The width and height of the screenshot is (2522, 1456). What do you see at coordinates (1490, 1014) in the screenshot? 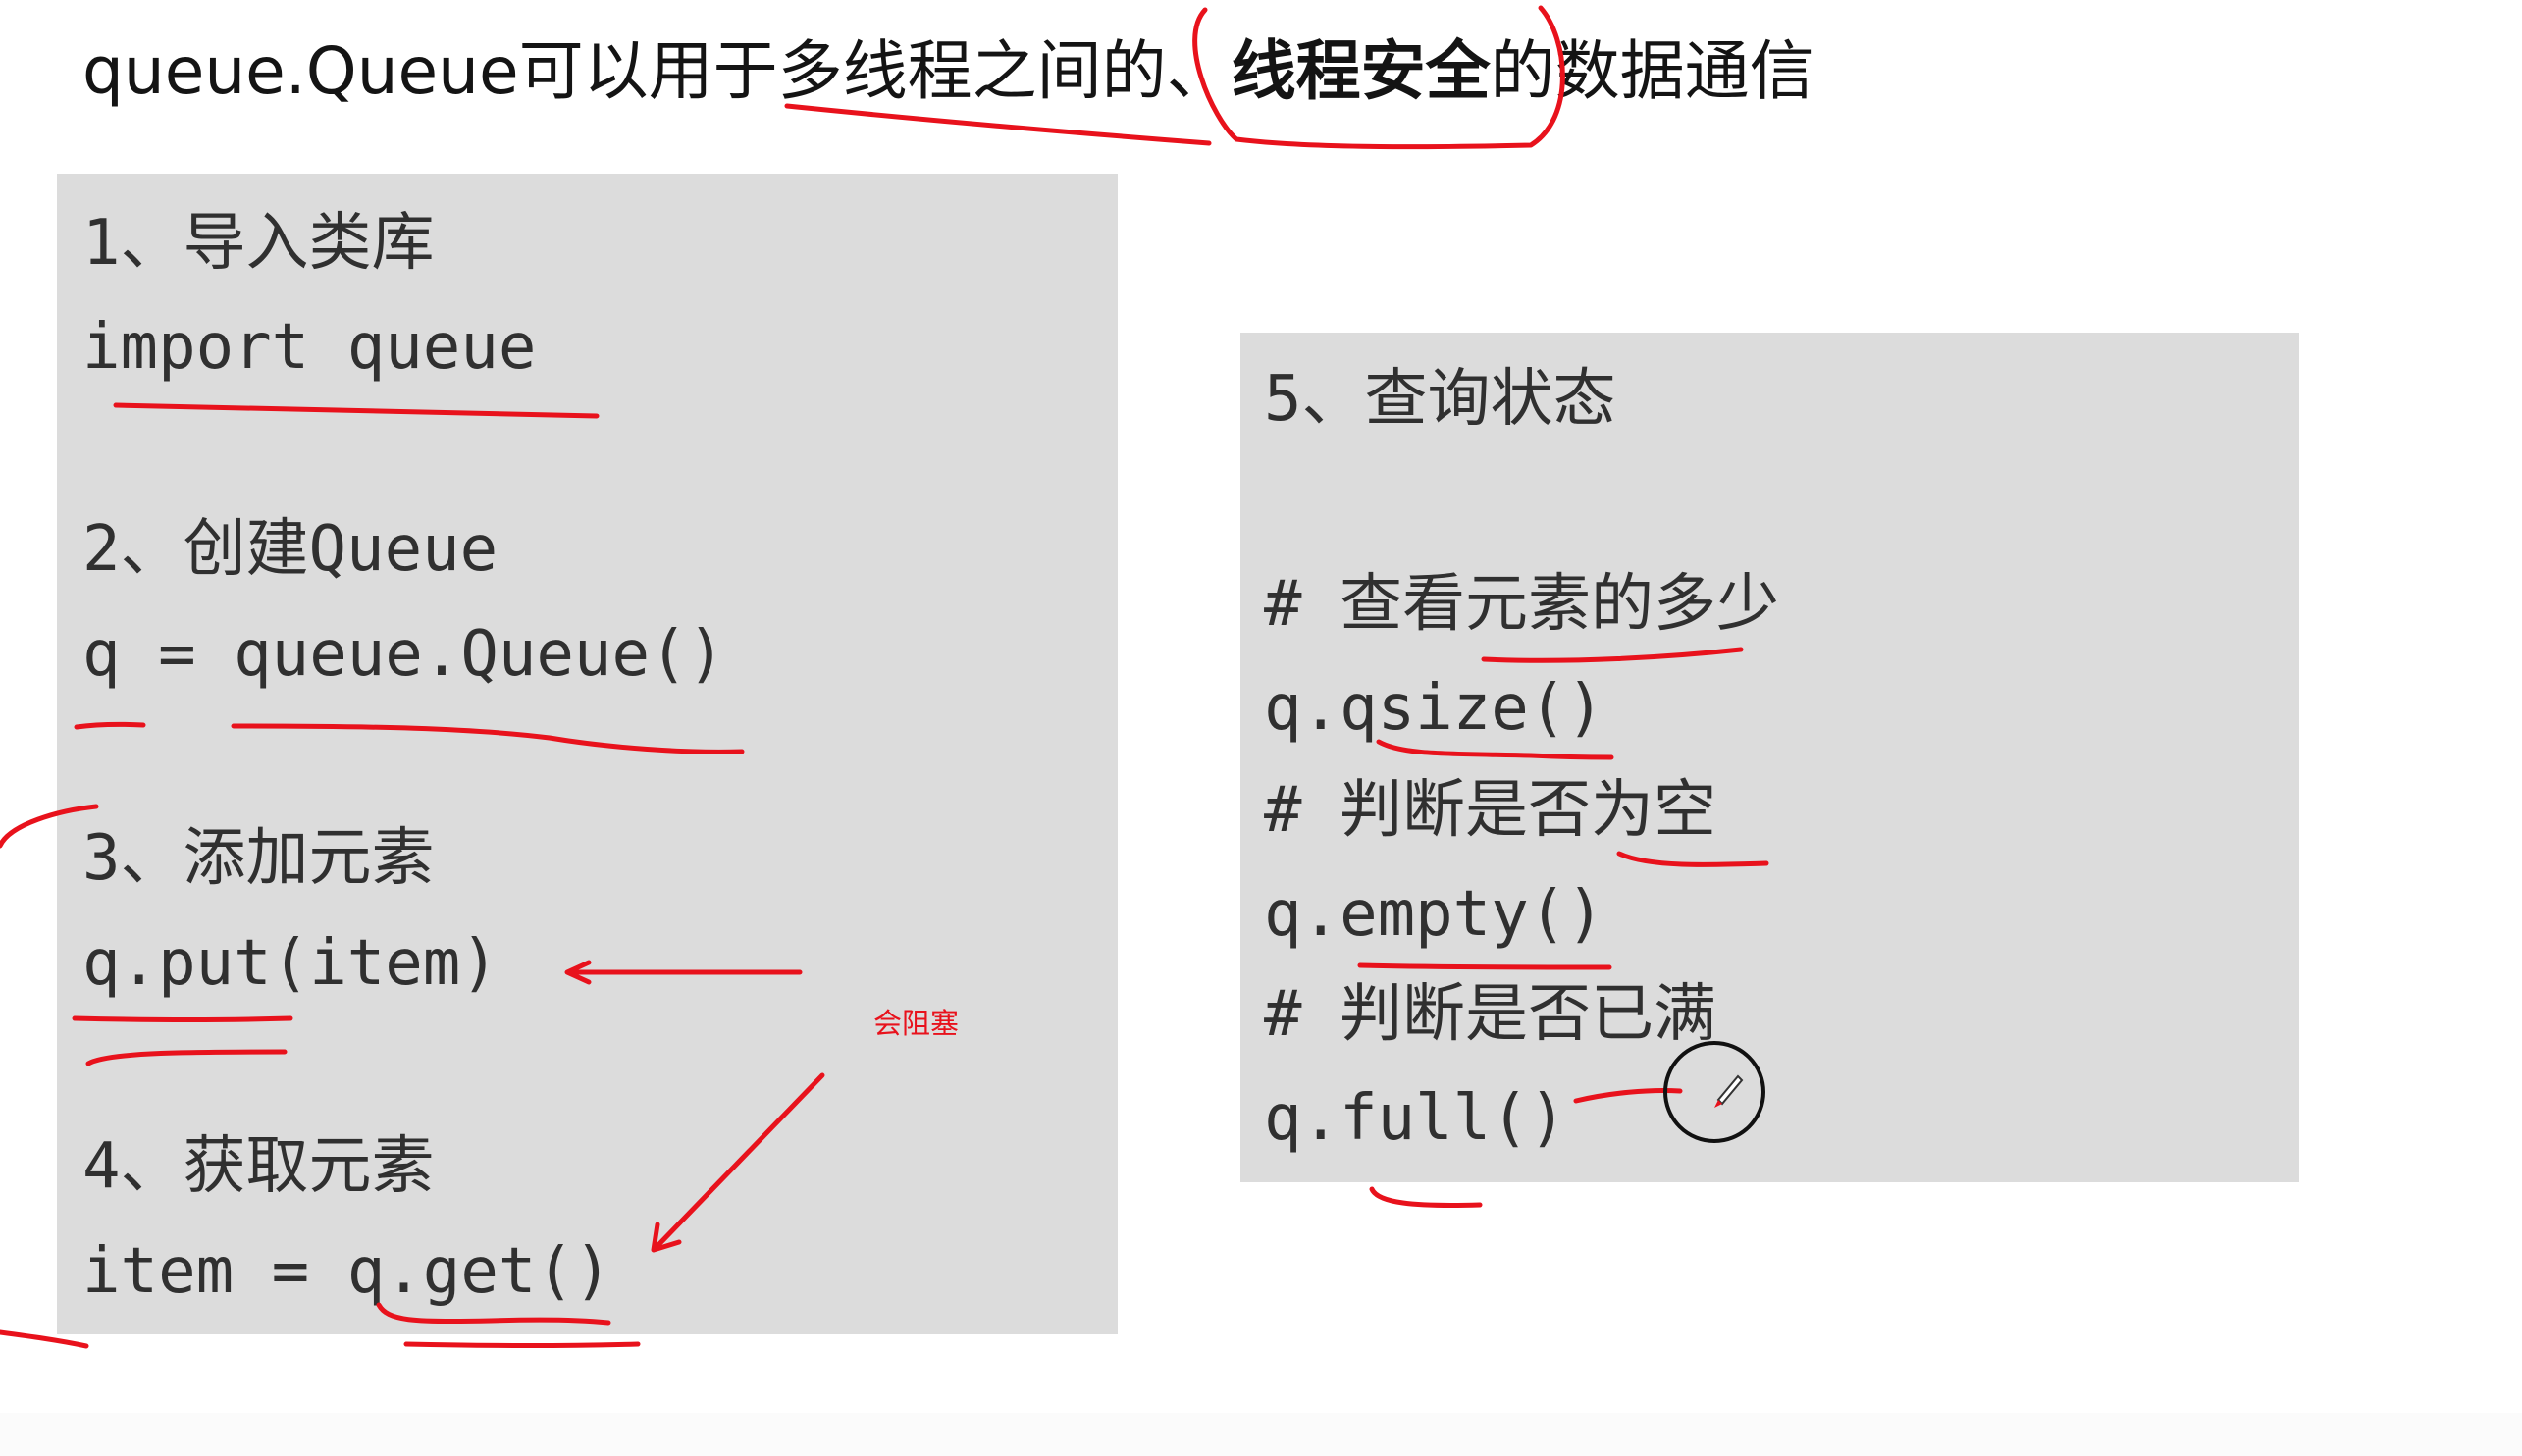
I see `comment-full: # 判断是否已满` at bounding box center [1490, 1014].